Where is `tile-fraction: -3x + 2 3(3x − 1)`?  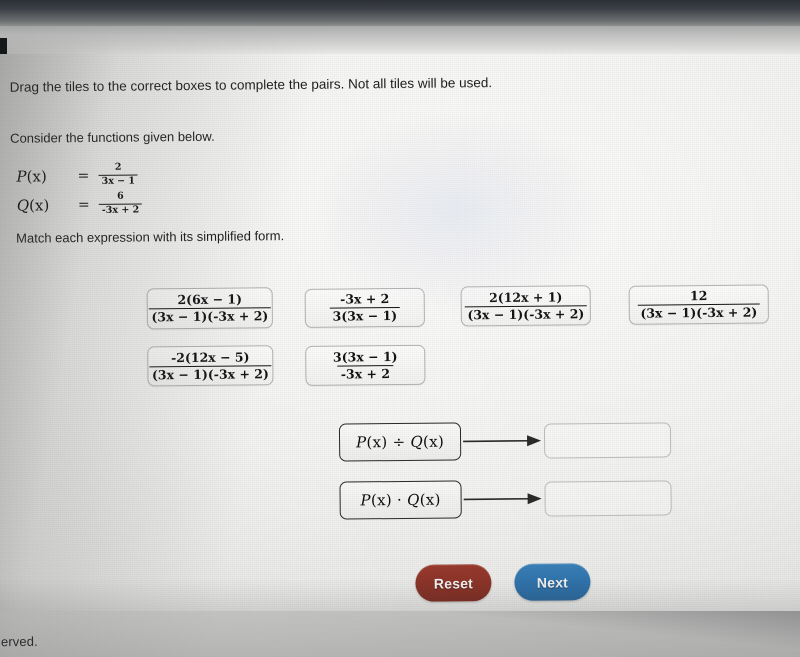
tile-fraction: -3x + 2 3(3x − 1) is located at coordinates (365, 307).